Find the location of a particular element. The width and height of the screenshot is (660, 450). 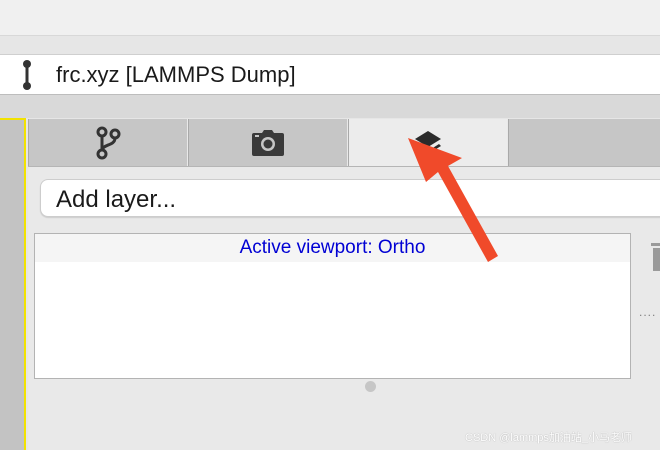

command-panel-tabbar is located at coordinates (344, 143).